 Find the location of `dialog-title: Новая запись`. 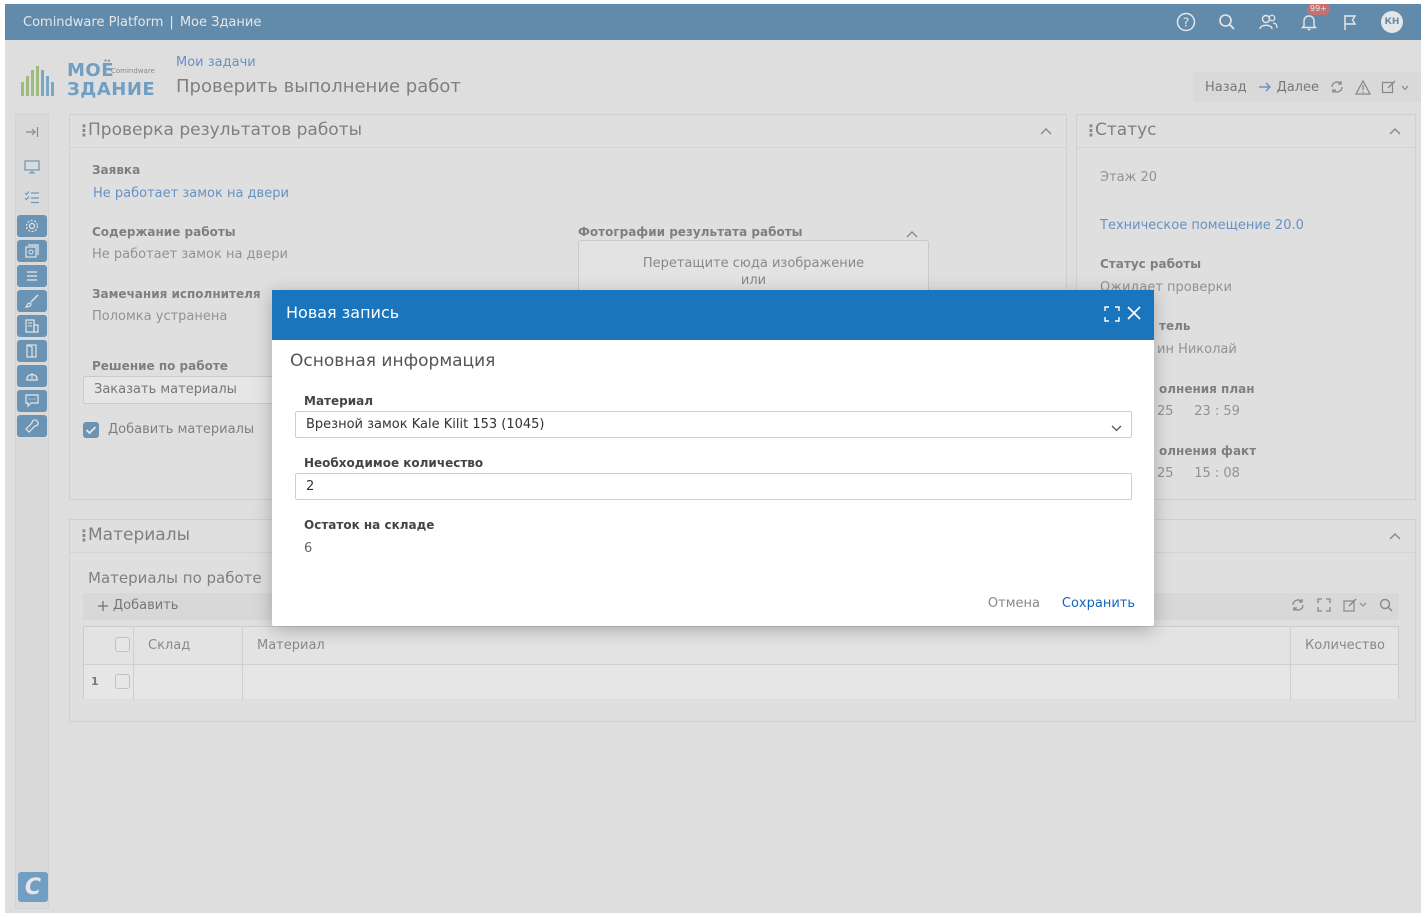

dialog-title: Новая запись is located at coordinates (343, 312).